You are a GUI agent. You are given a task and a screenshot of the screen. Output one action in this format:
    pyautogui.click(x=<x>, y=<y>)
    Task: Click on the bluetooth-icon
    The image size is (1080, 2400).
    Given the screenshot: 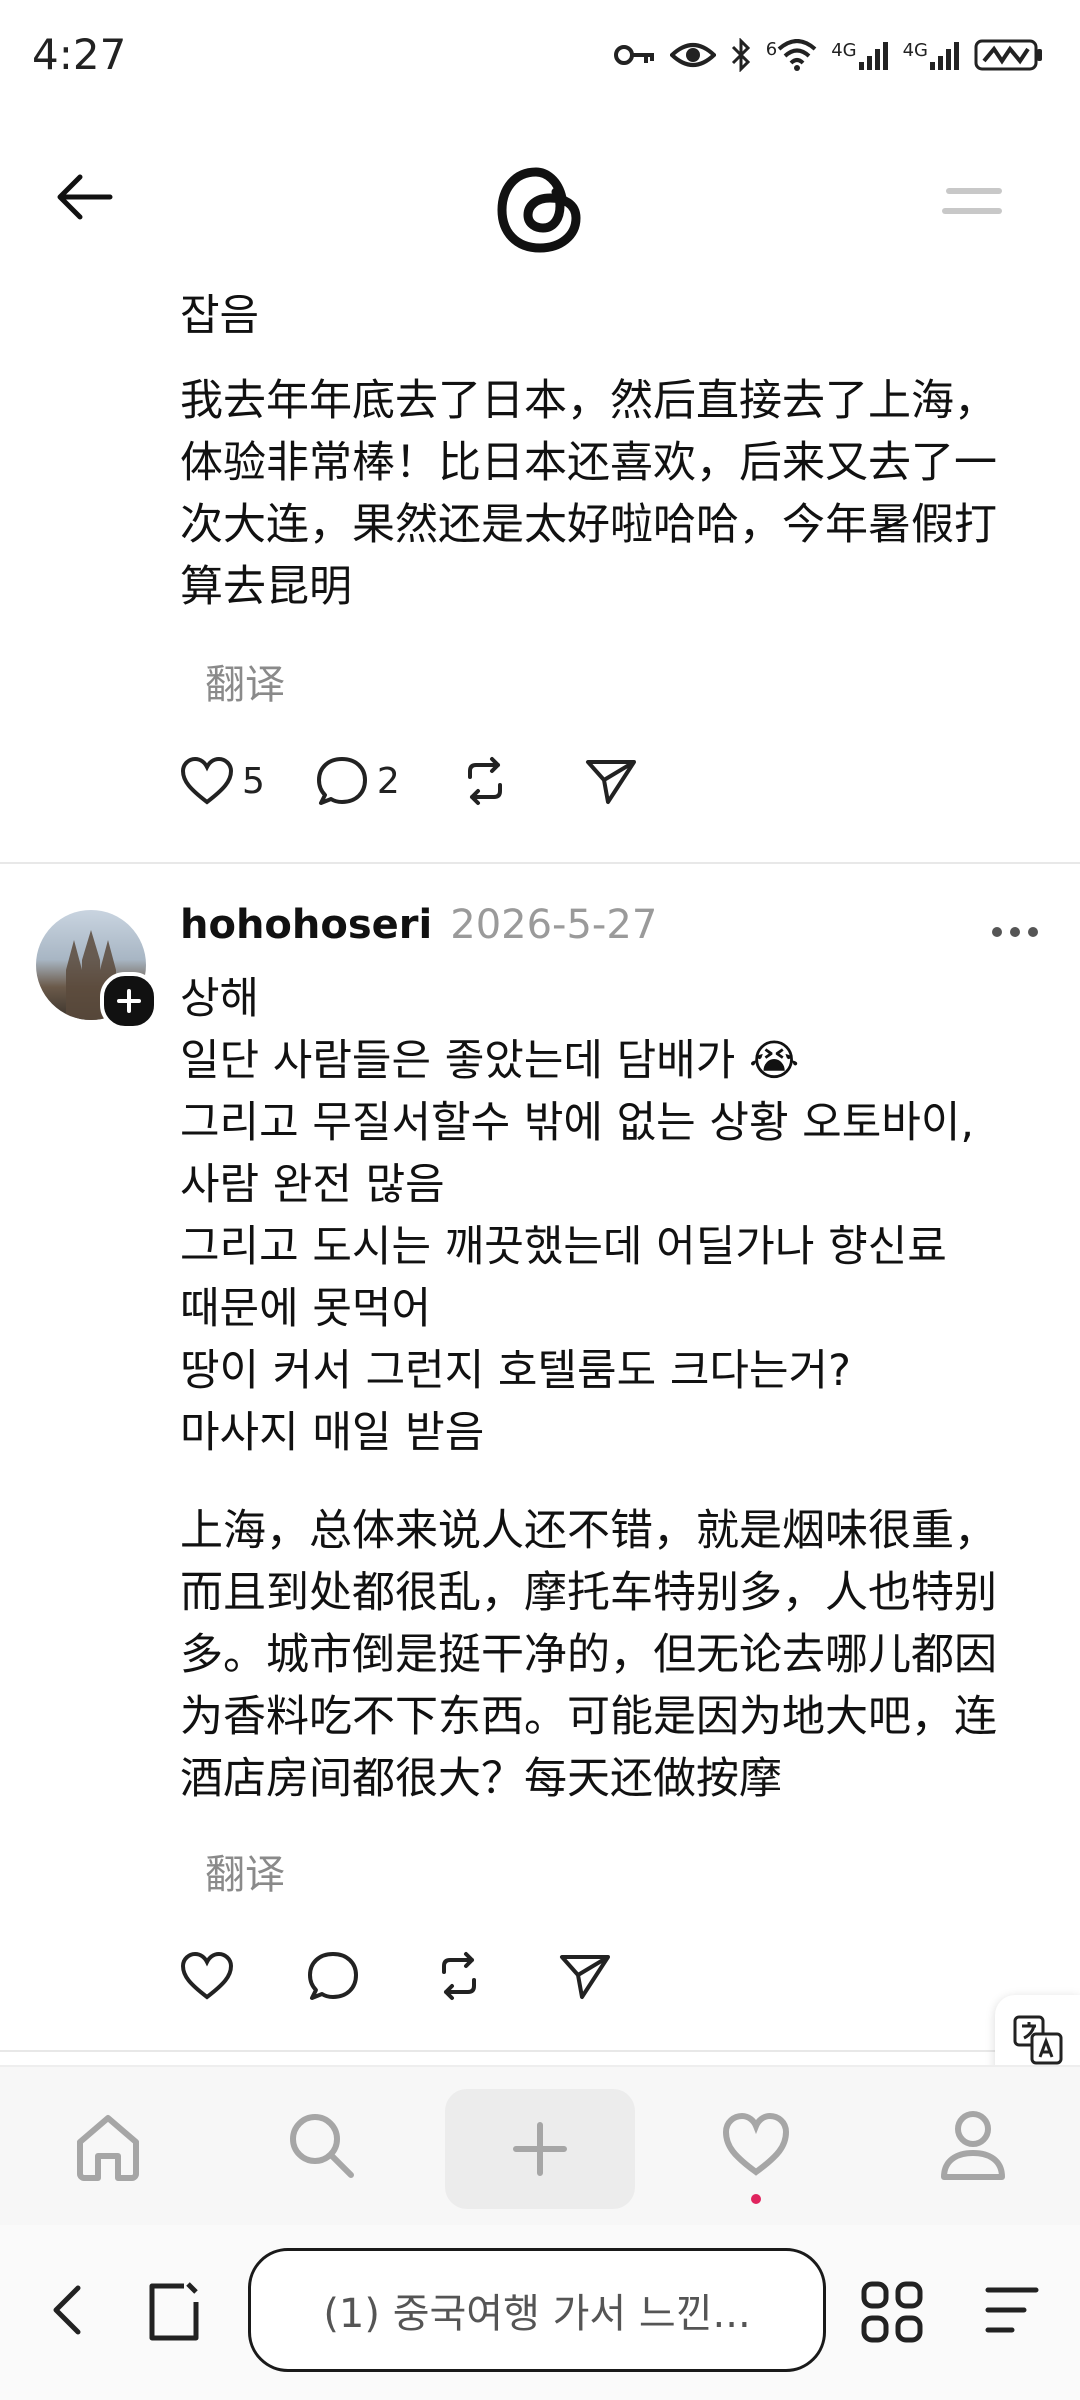 What is the action you would take?
    pyautogui.click(x=740, y=55)
    